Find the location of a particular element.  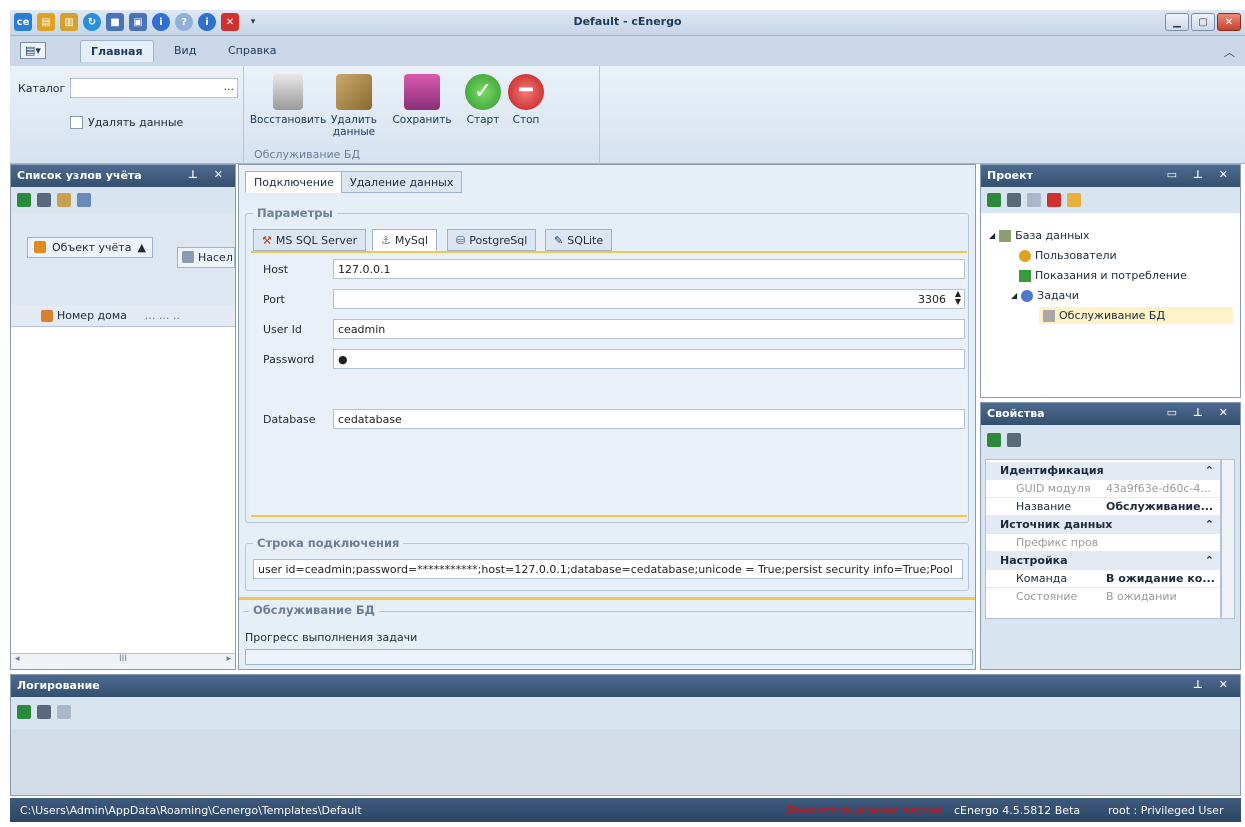

prop-name: Команда is located at coordinates (1042, 578).